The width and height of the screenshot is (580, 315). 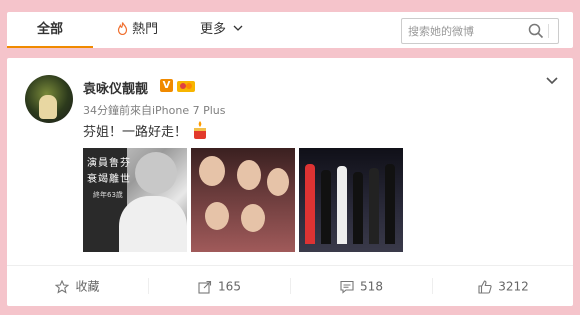 What do you see at coordinates (108, 195) in the screenshot?
I see `photo-caption-line3: 終年63歲` at bounding box center [108, 195].